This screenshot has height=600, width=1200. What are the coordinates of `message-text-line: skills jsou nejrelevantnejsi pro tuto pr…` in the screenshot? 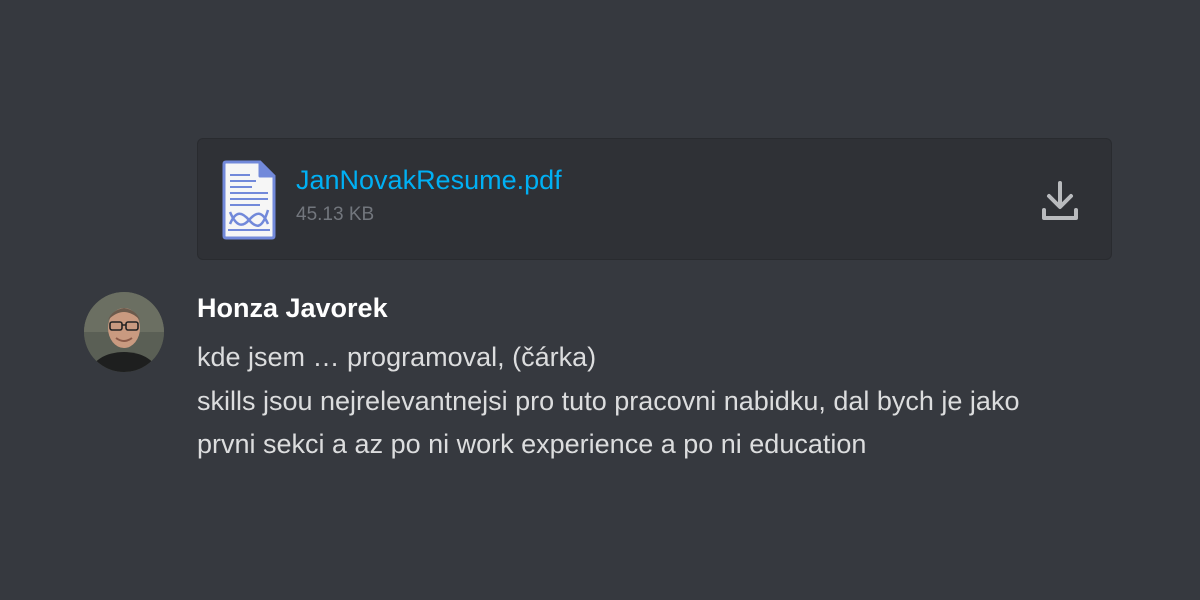 It's located at (608, 401).